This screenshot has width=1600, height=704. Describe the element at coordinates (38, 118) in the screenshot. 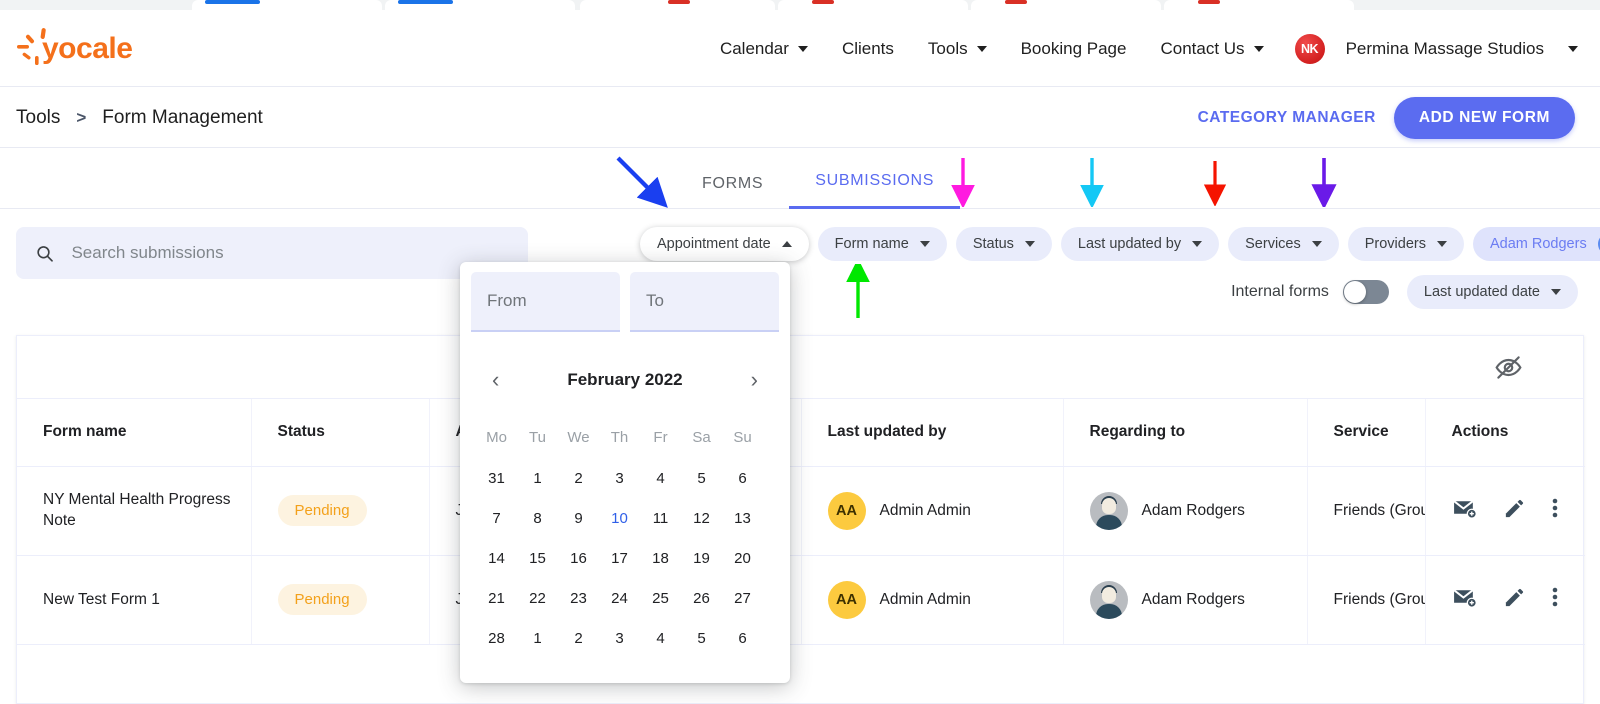

I see `breadcrumb-parent: Tools` at that location.